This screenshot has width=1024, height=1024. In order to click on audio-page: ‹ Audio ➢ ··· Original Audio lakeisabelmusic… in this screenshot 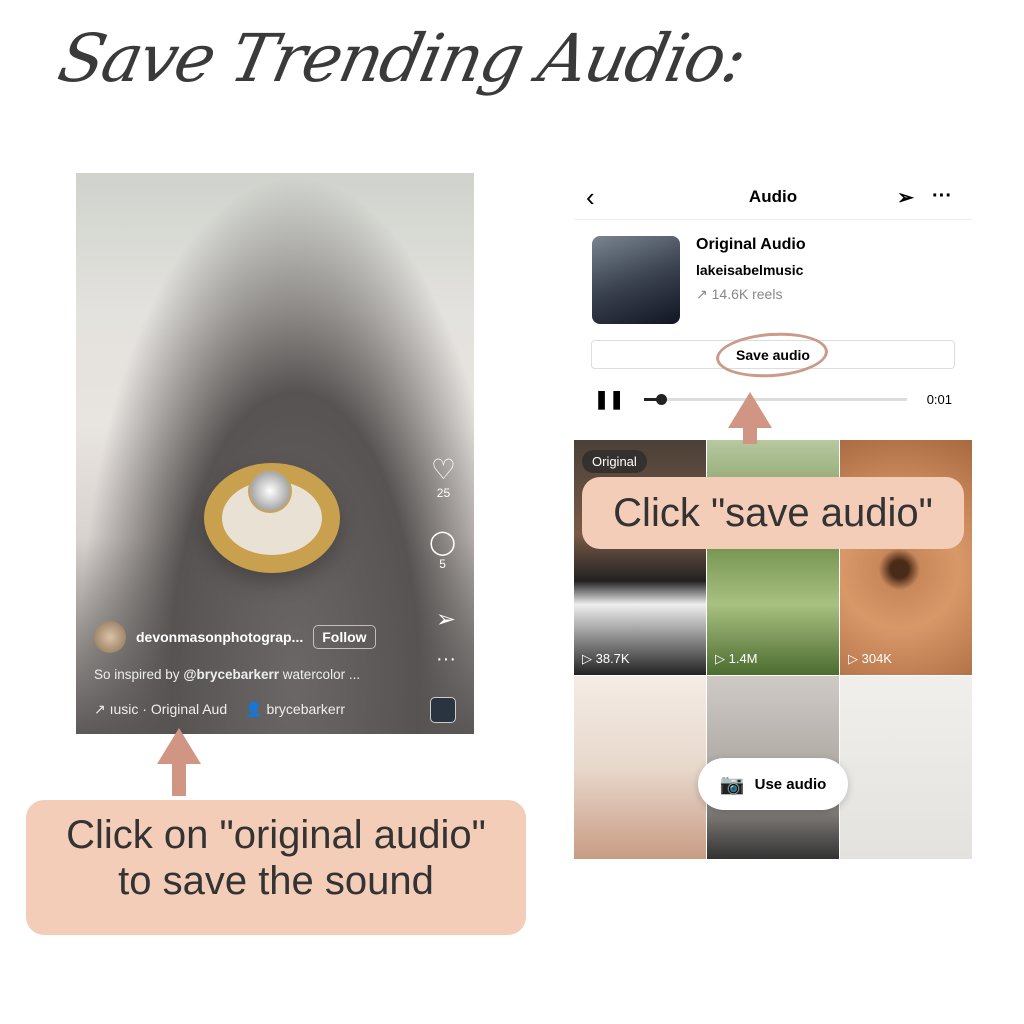, I will do `click(773, 302)`.